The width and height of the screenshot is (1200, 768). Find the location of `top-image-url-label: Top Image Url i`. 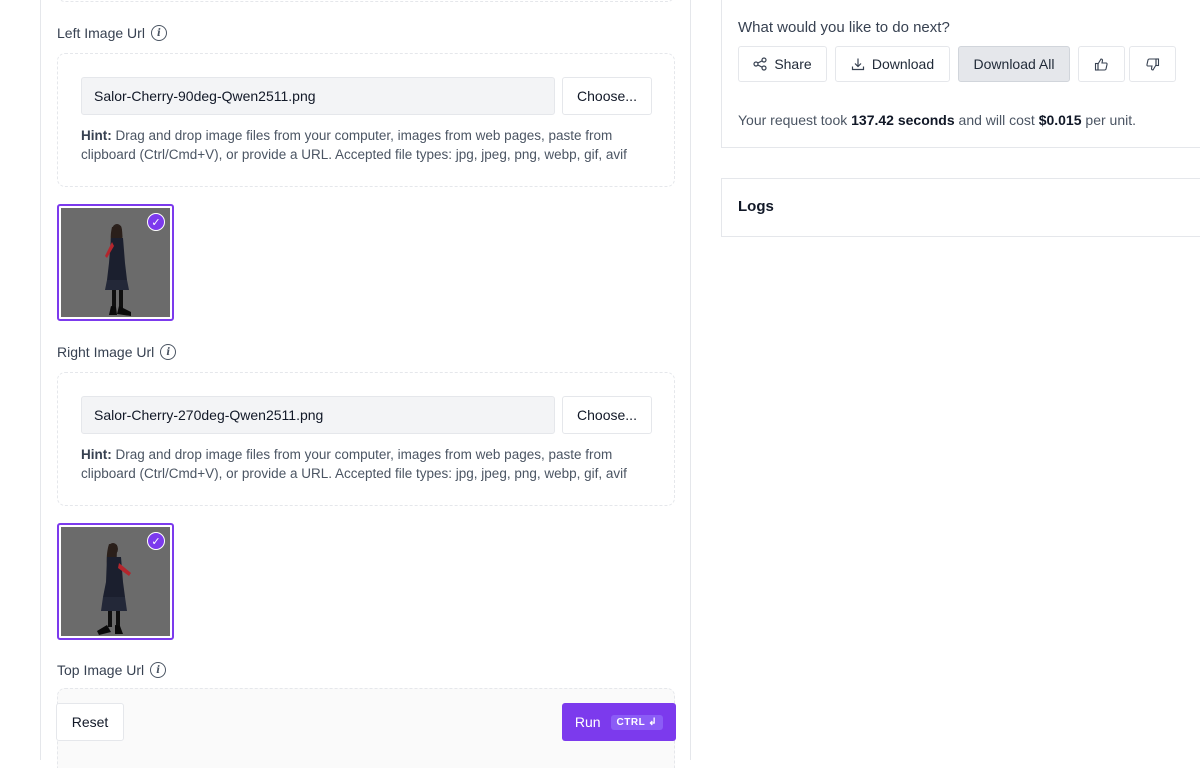

top-image-url-label: Top Image Url i is located at coordinates (112, 670).